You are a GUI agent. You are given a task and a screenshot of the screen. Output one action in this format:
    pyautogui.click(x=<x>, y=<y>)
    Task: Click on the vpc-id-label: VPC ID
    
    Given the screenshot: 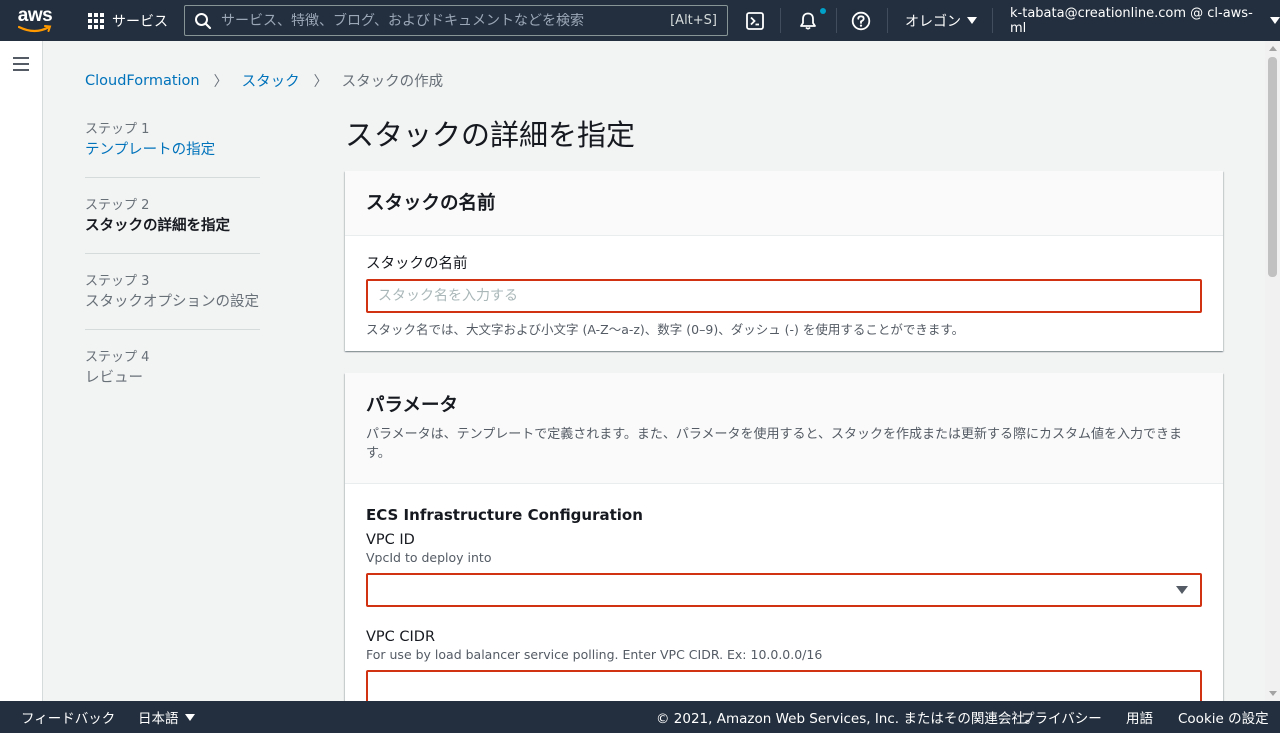 What is the action you would take?
    pyautogui.click(x=390, y=540)
    